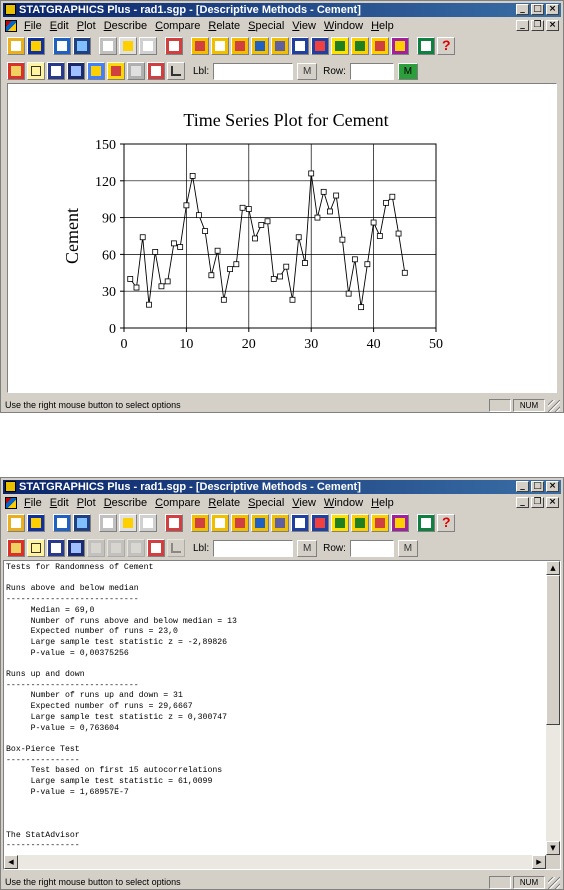 The height and width of the screenshot is (890, 564). I want to click on cut-icon, so click(108, 523).